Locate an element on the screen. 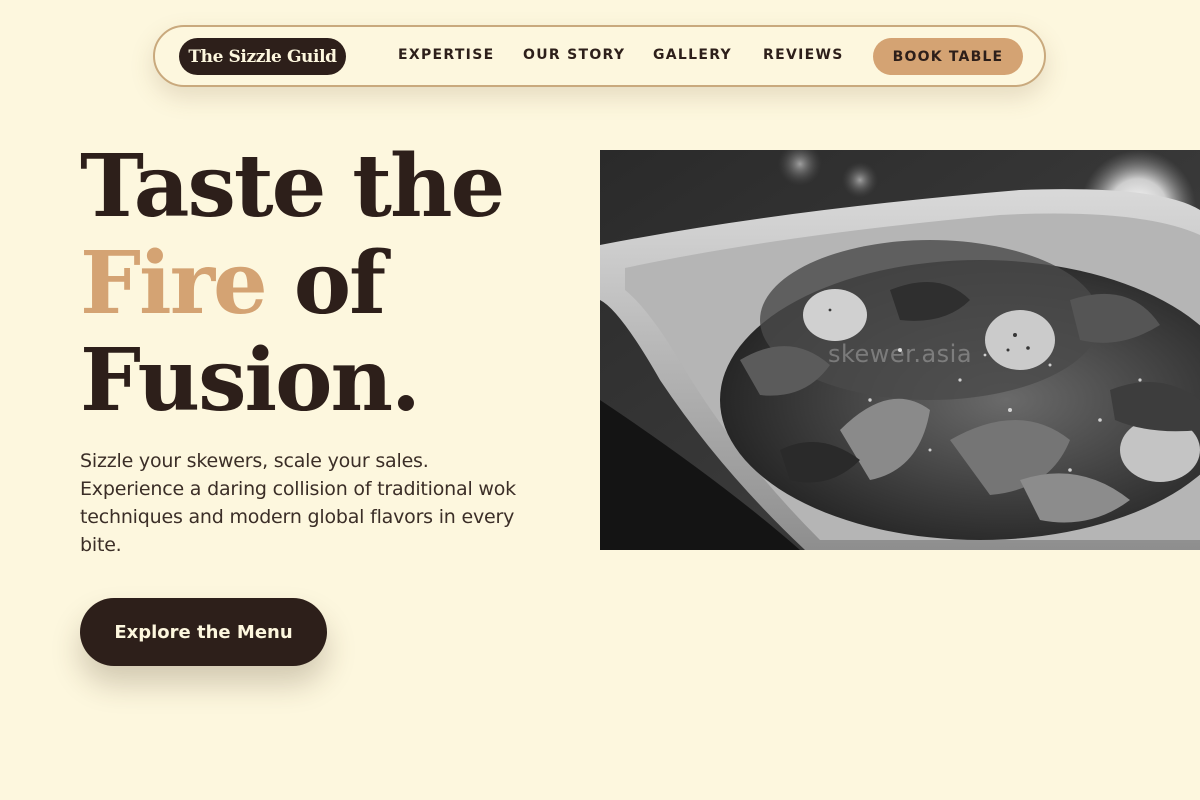 Image resolution: width=1200 pixels, height=800 pixels. brand-logo: The Sizzle Guild is located at coordinates (262, 56).